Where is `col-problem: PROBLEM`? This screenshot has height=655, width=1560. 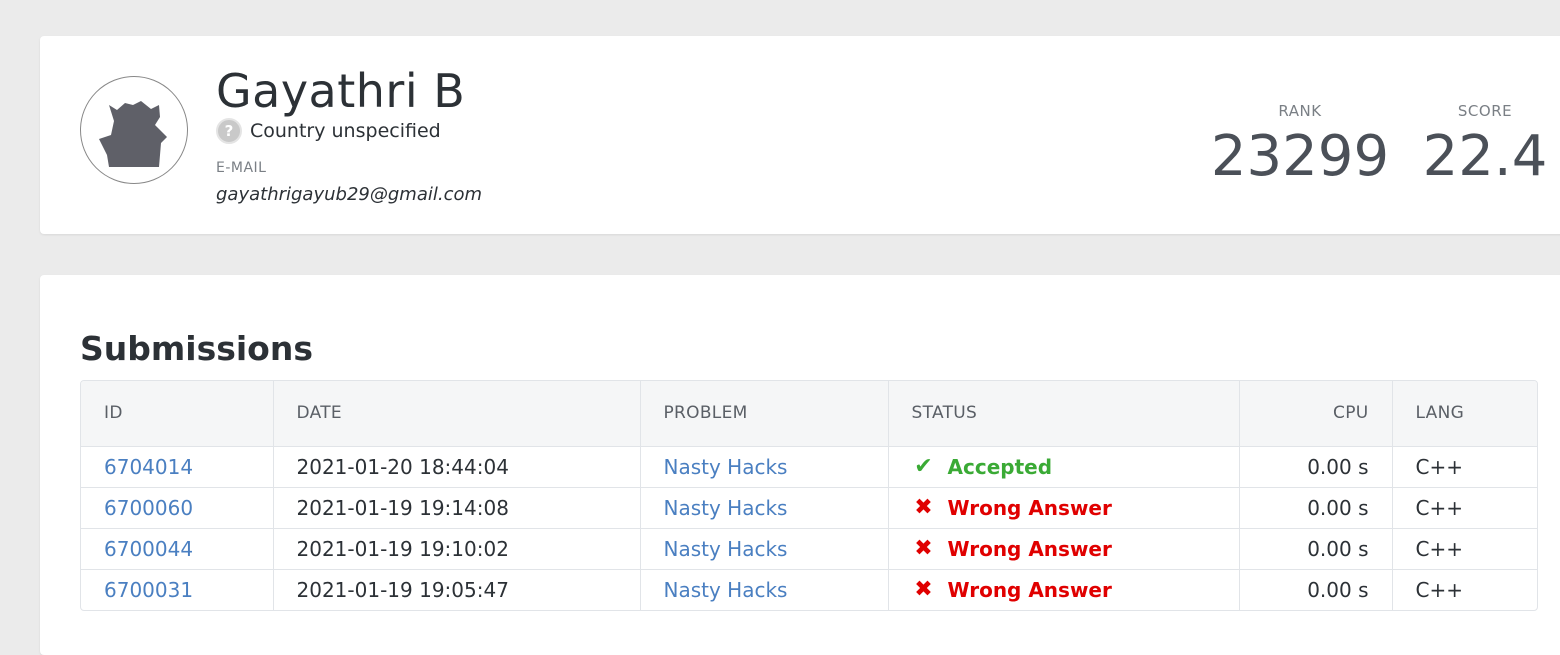 col-problem: PROBLEM is located at coordinates (764, 413).